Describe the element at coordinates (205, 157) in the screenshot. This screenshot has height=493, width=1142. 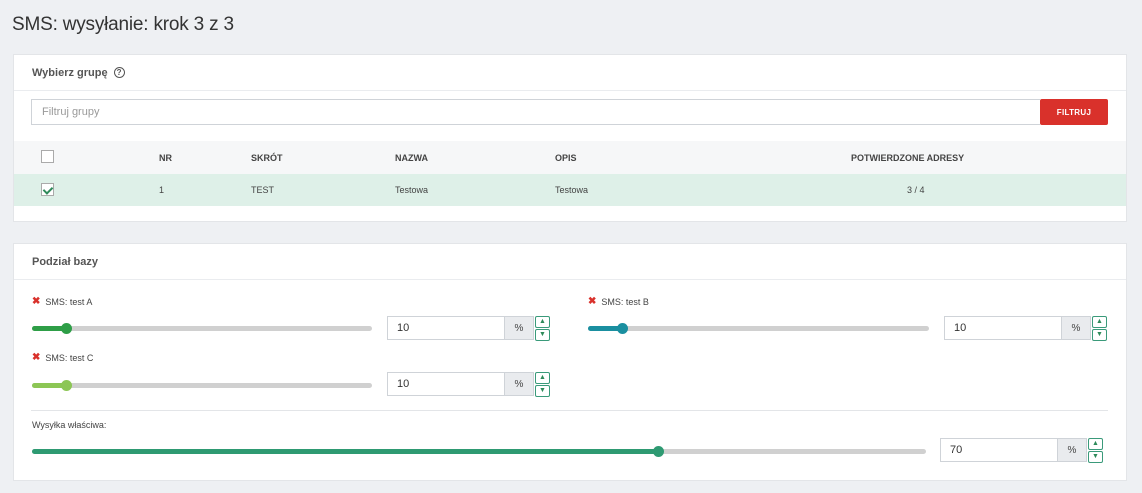
I see `column-header: NR` at that location.